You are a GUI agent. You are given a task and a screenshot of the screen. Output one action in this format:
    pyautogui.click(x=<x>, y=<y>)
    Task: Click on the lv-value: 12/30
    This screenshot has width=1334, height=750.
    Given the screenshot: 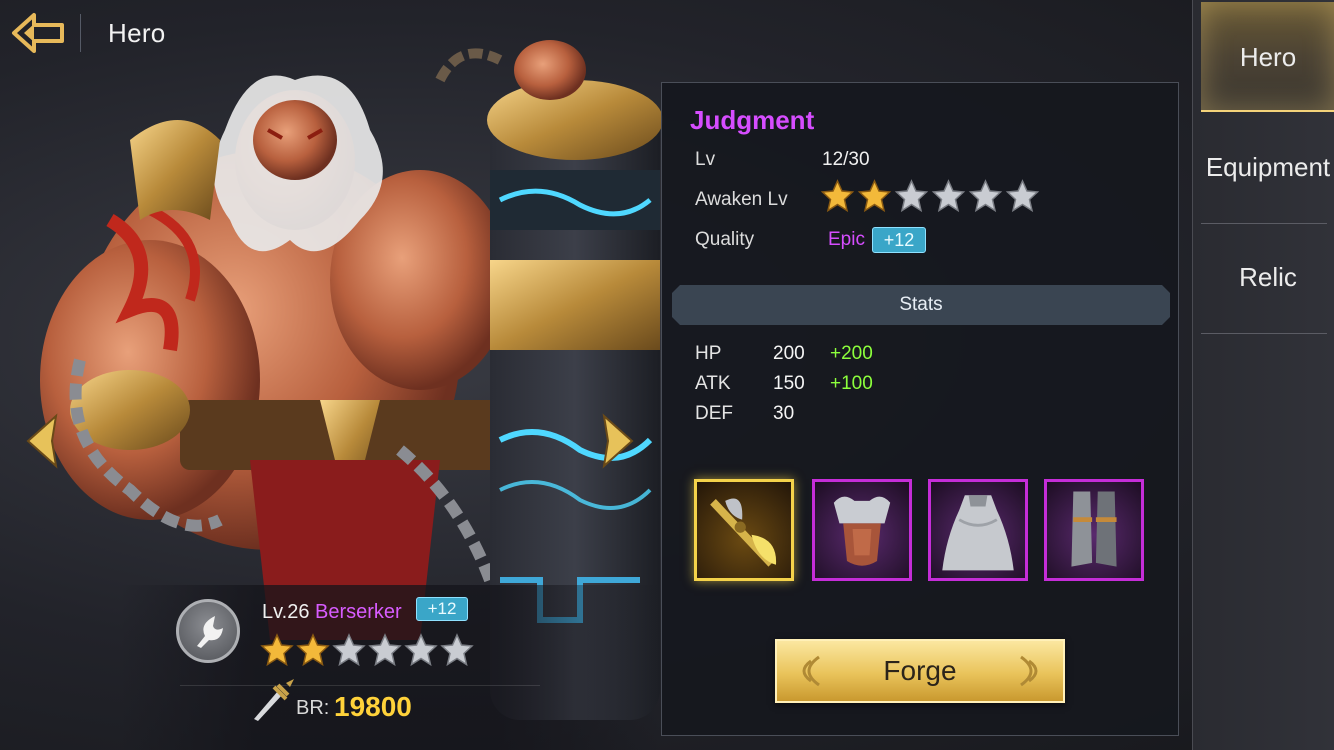 What is the action you would take?
    pyautogui.click(x=846, y=159)
    